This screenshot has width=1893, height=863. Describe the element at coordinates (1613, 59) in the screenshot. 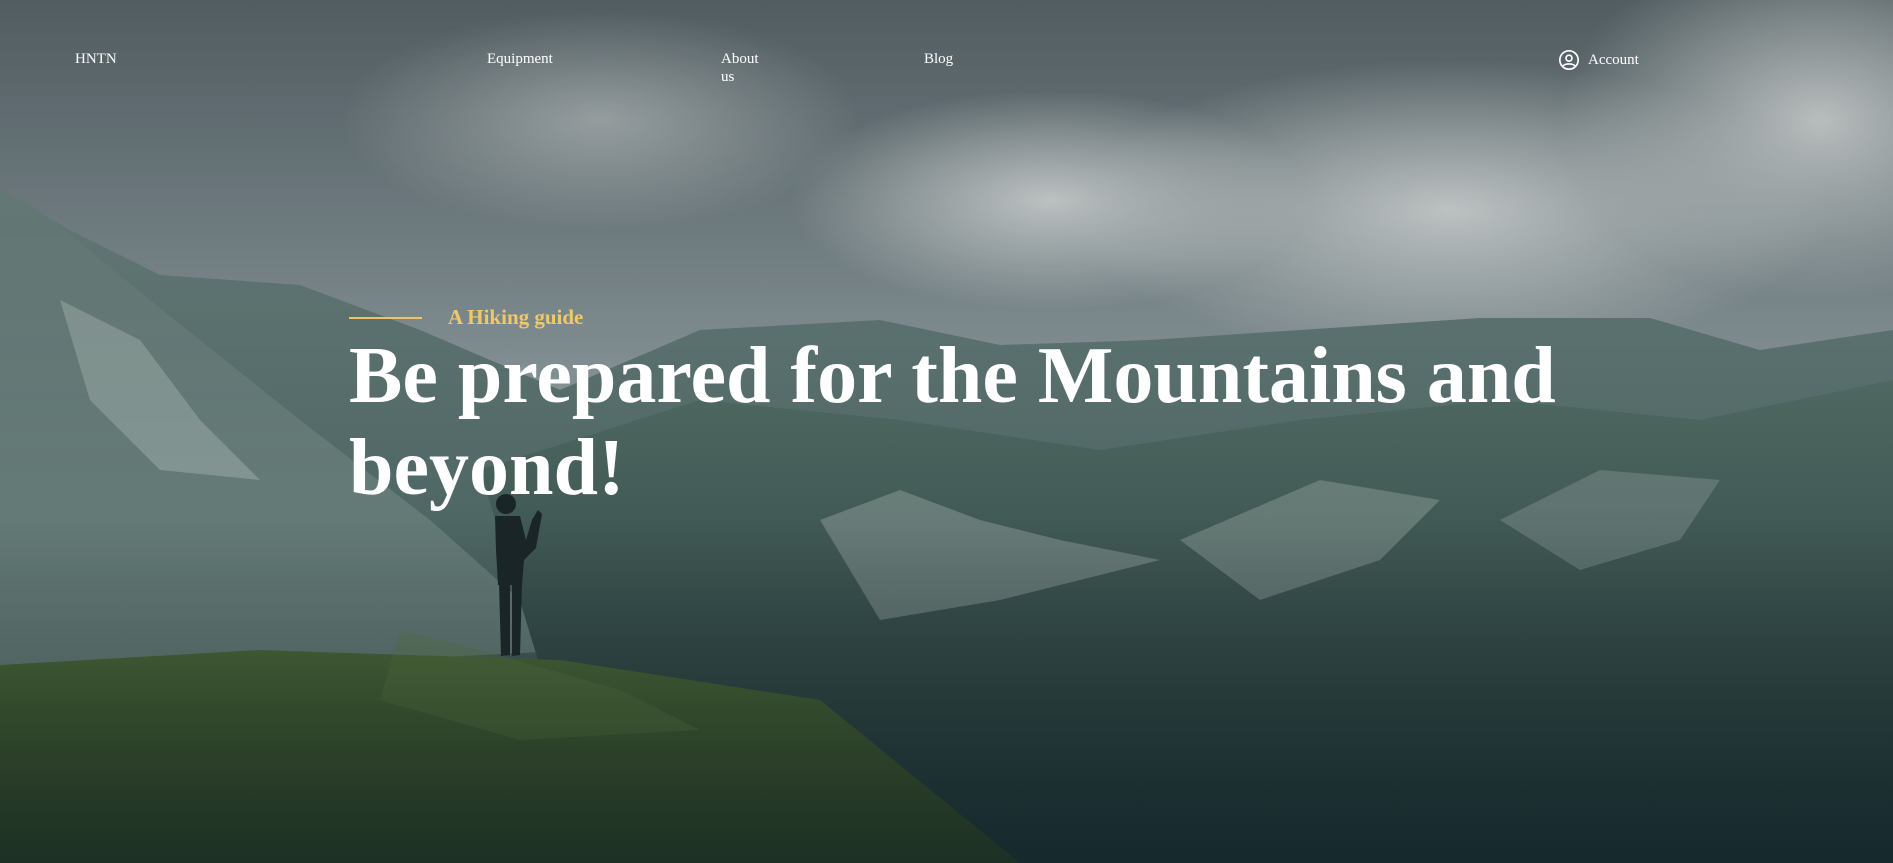

I see `account-label: Account` at that location.